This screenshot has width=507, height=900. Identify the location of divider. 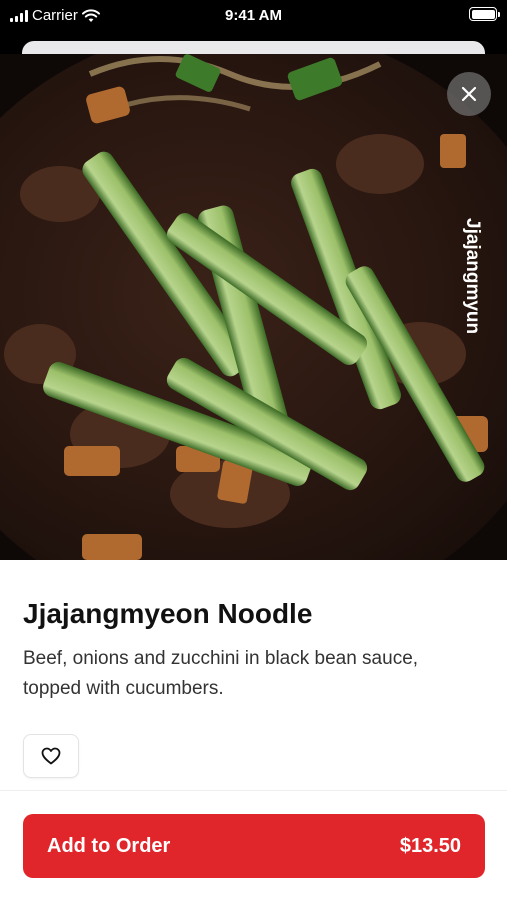
(253, 790).